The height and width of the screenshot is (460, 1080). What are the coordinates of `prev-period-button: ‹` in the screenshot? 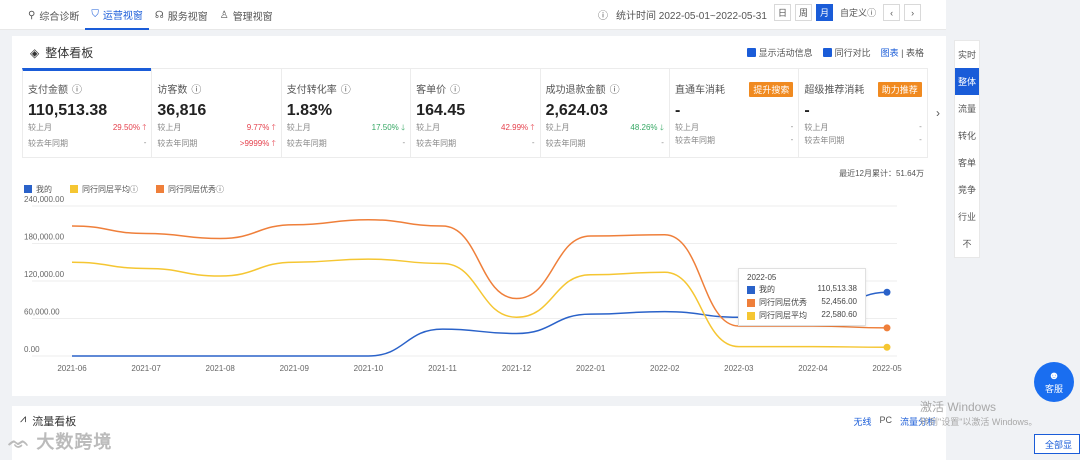 It's located at (892, 12).